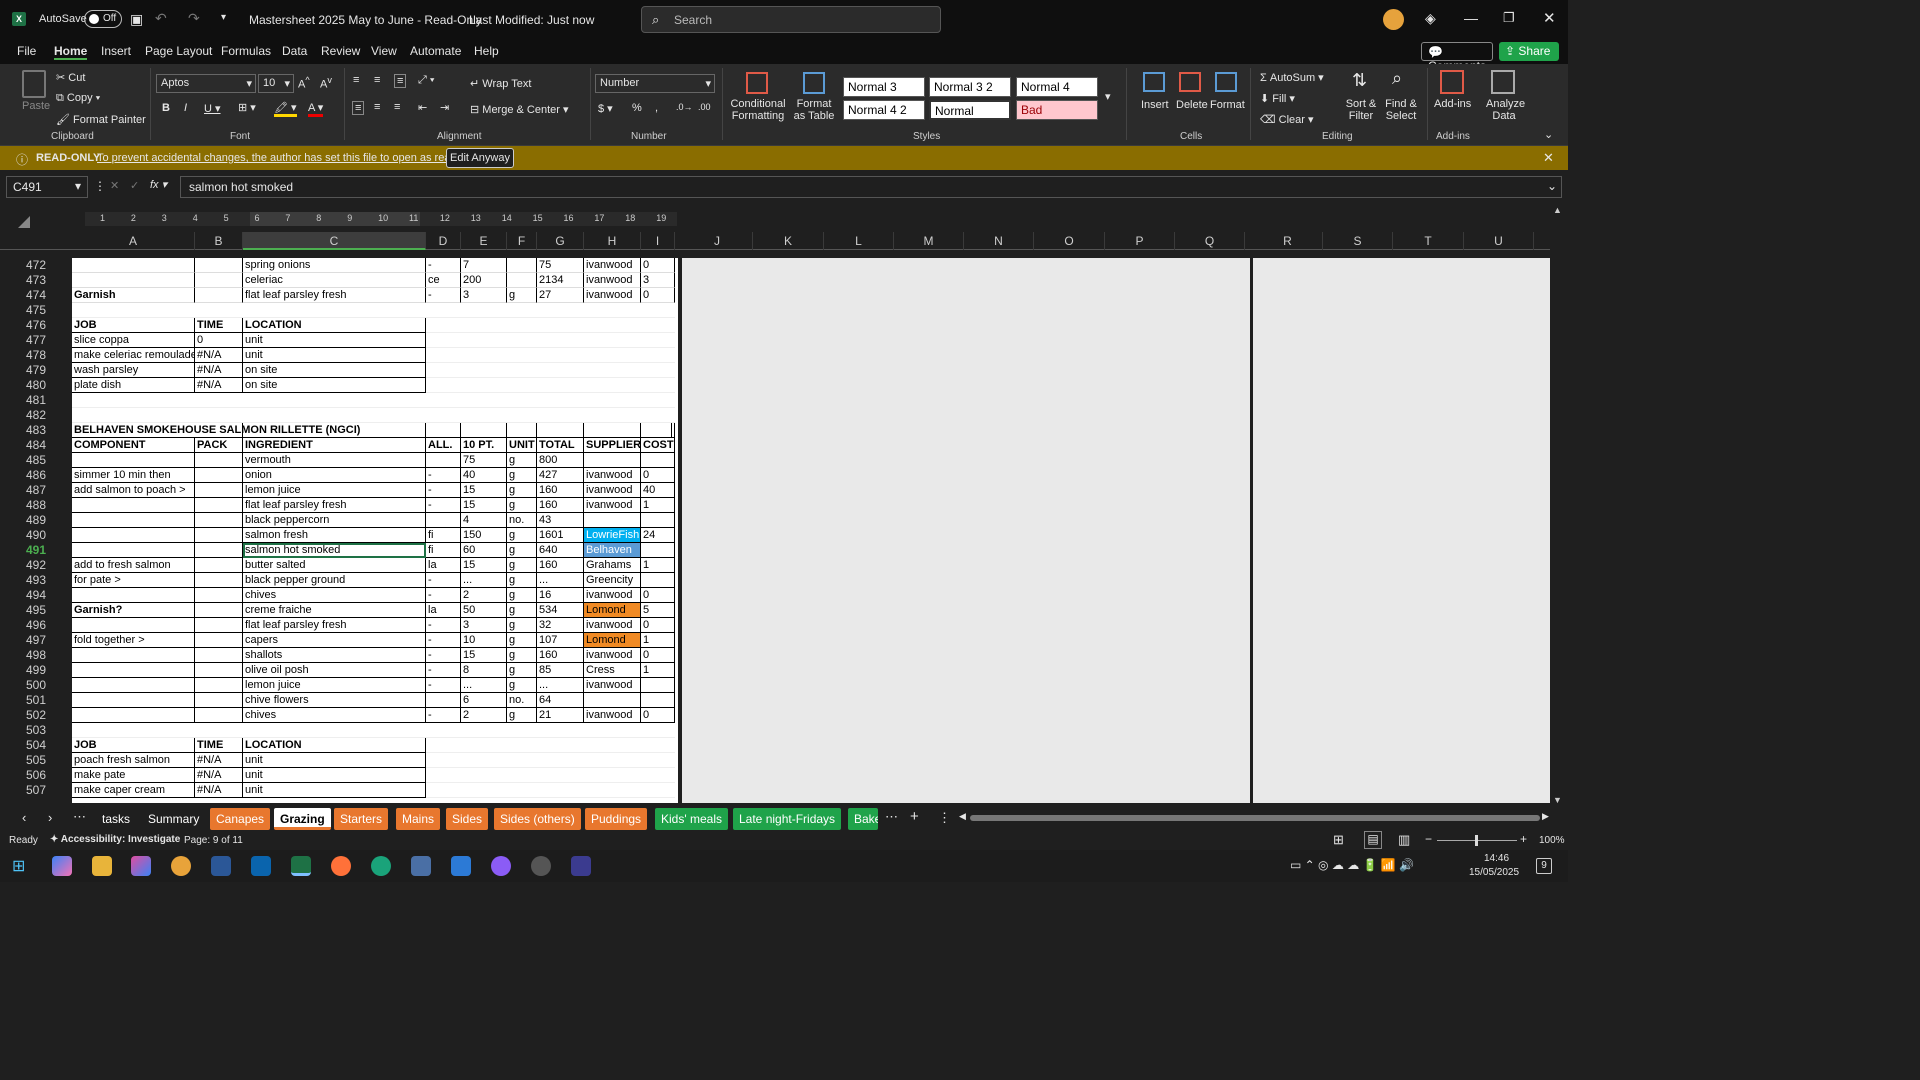 The width and height of the screenshot is (1920, 1080). What do you see at coordinates (377, 80) in the screenshot?
I see `align-middle-icon: ≡` at bounding box center [377, 80].